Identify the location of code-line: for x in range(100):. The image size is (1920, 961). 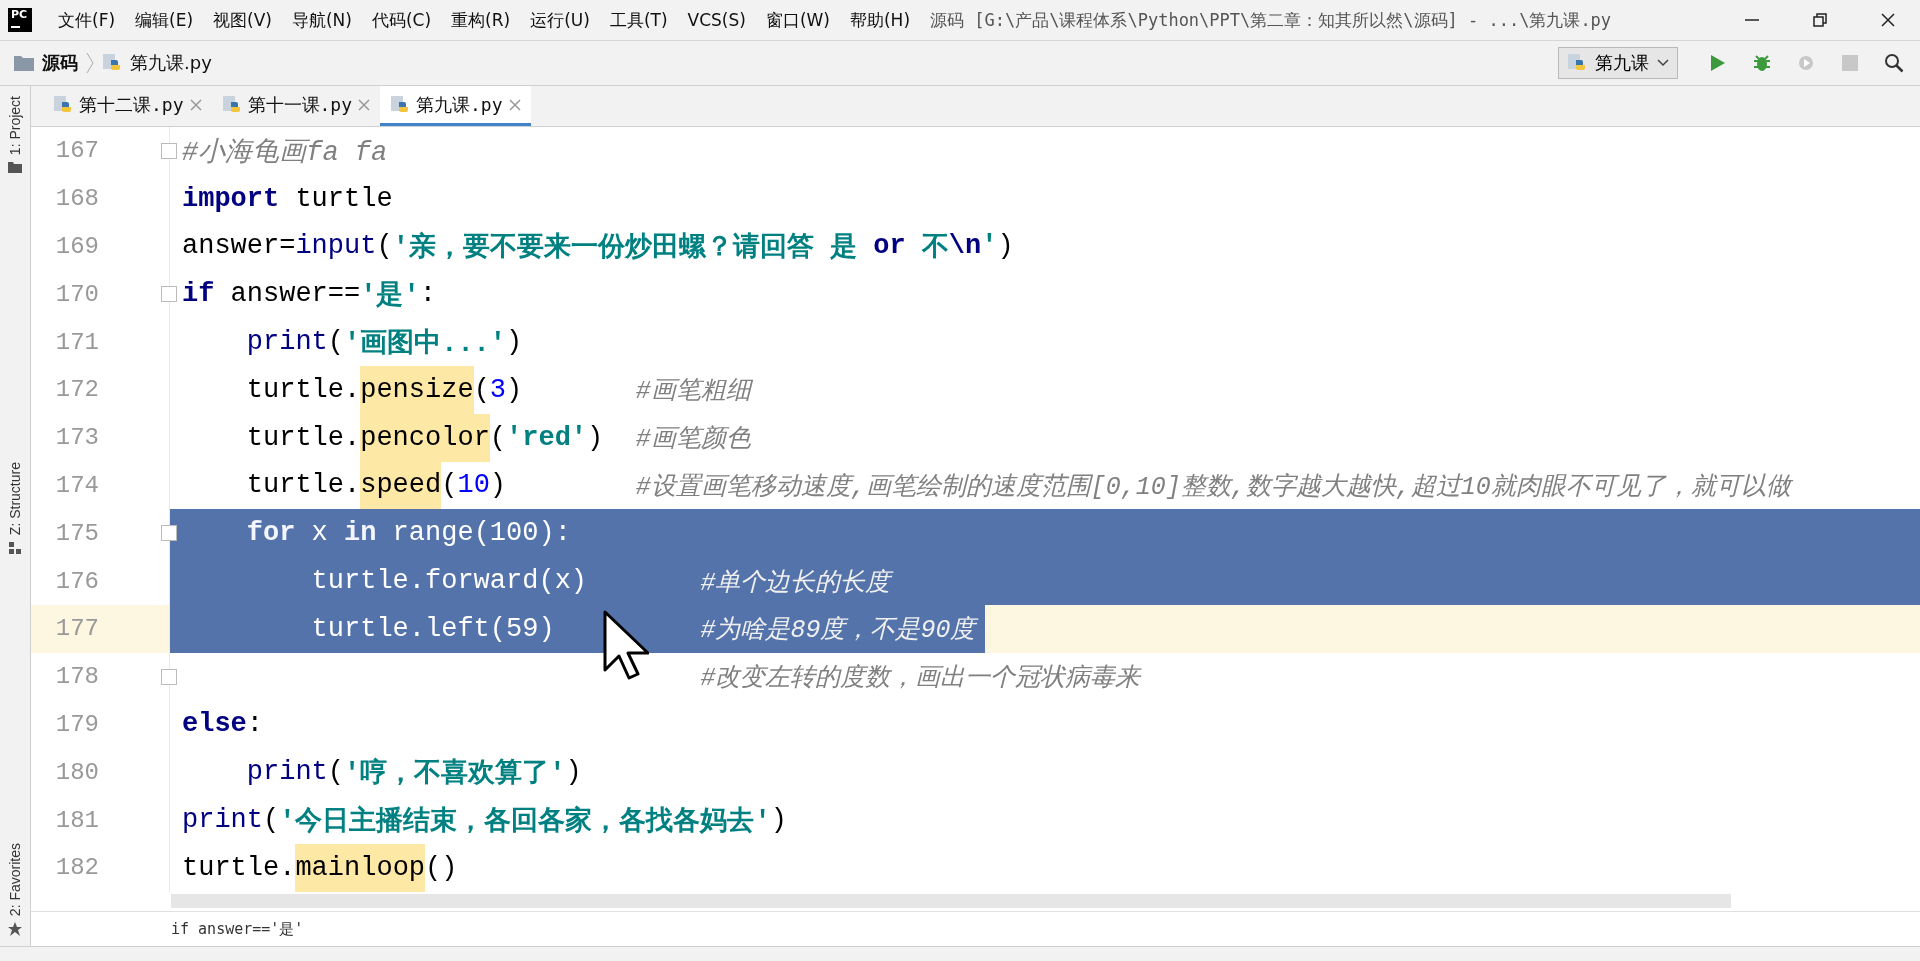
(408, 534).